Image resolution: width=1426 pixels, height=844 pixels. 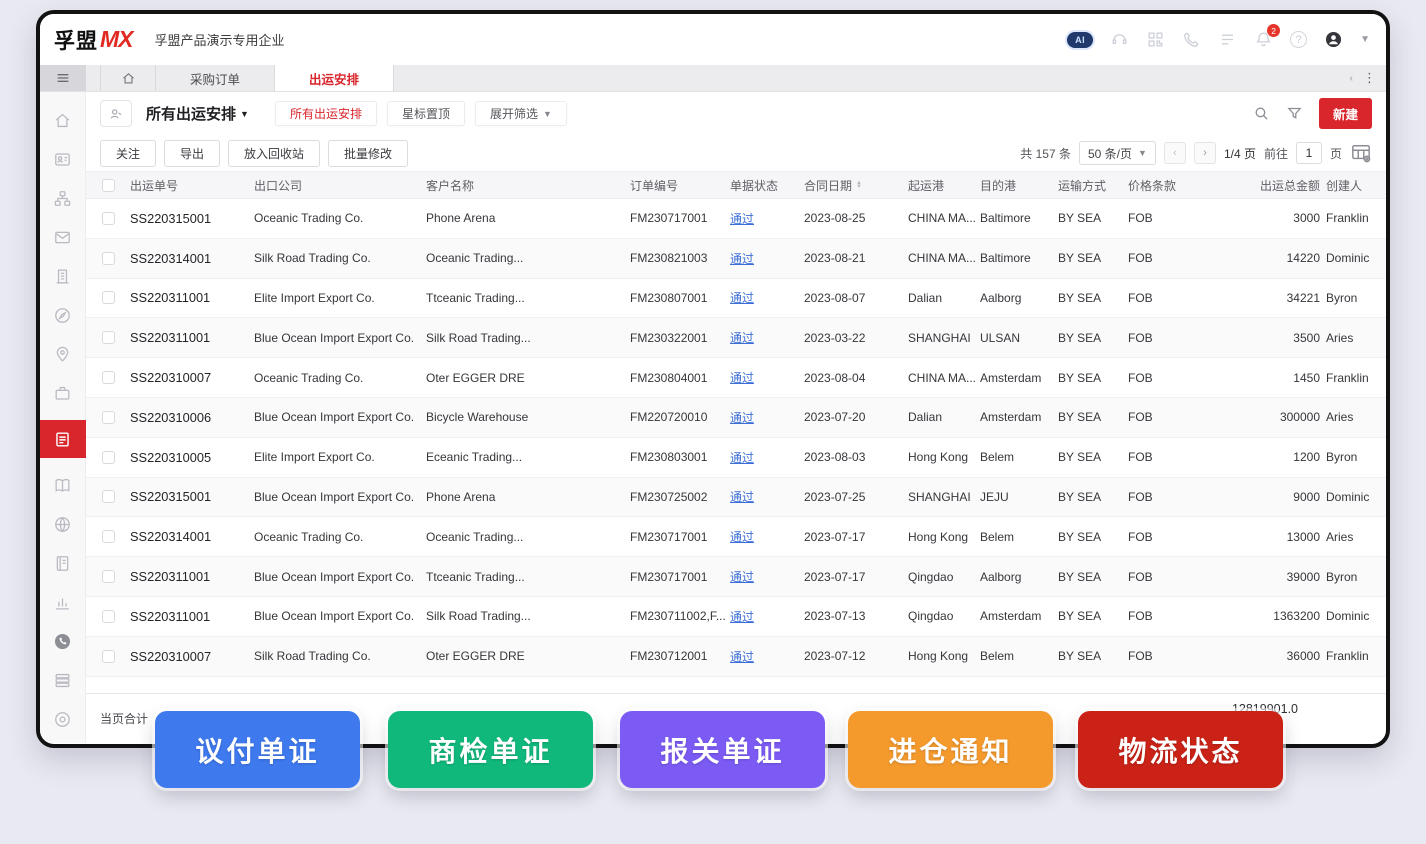 What do you see at coordinates (425, 113) in the screenshot?
I see `pill-starred-top: 星标置顶` at bounding box center [425, 113].